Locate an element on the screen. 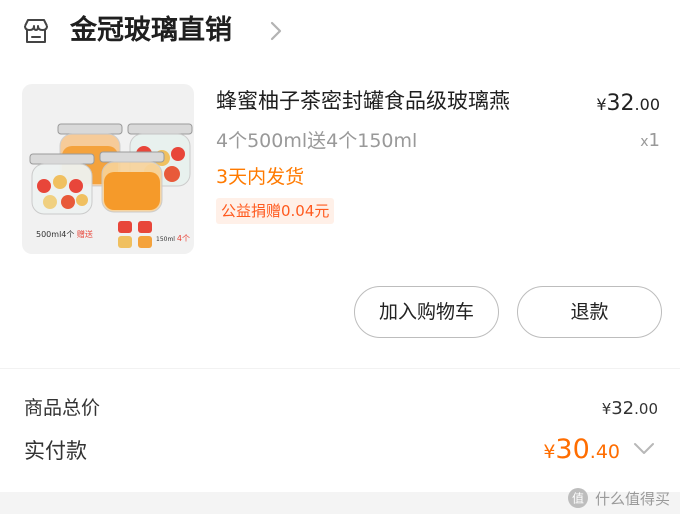 This screenshot has height=514, width=680. chevron-right-icon is located at coordinates (276, 31).